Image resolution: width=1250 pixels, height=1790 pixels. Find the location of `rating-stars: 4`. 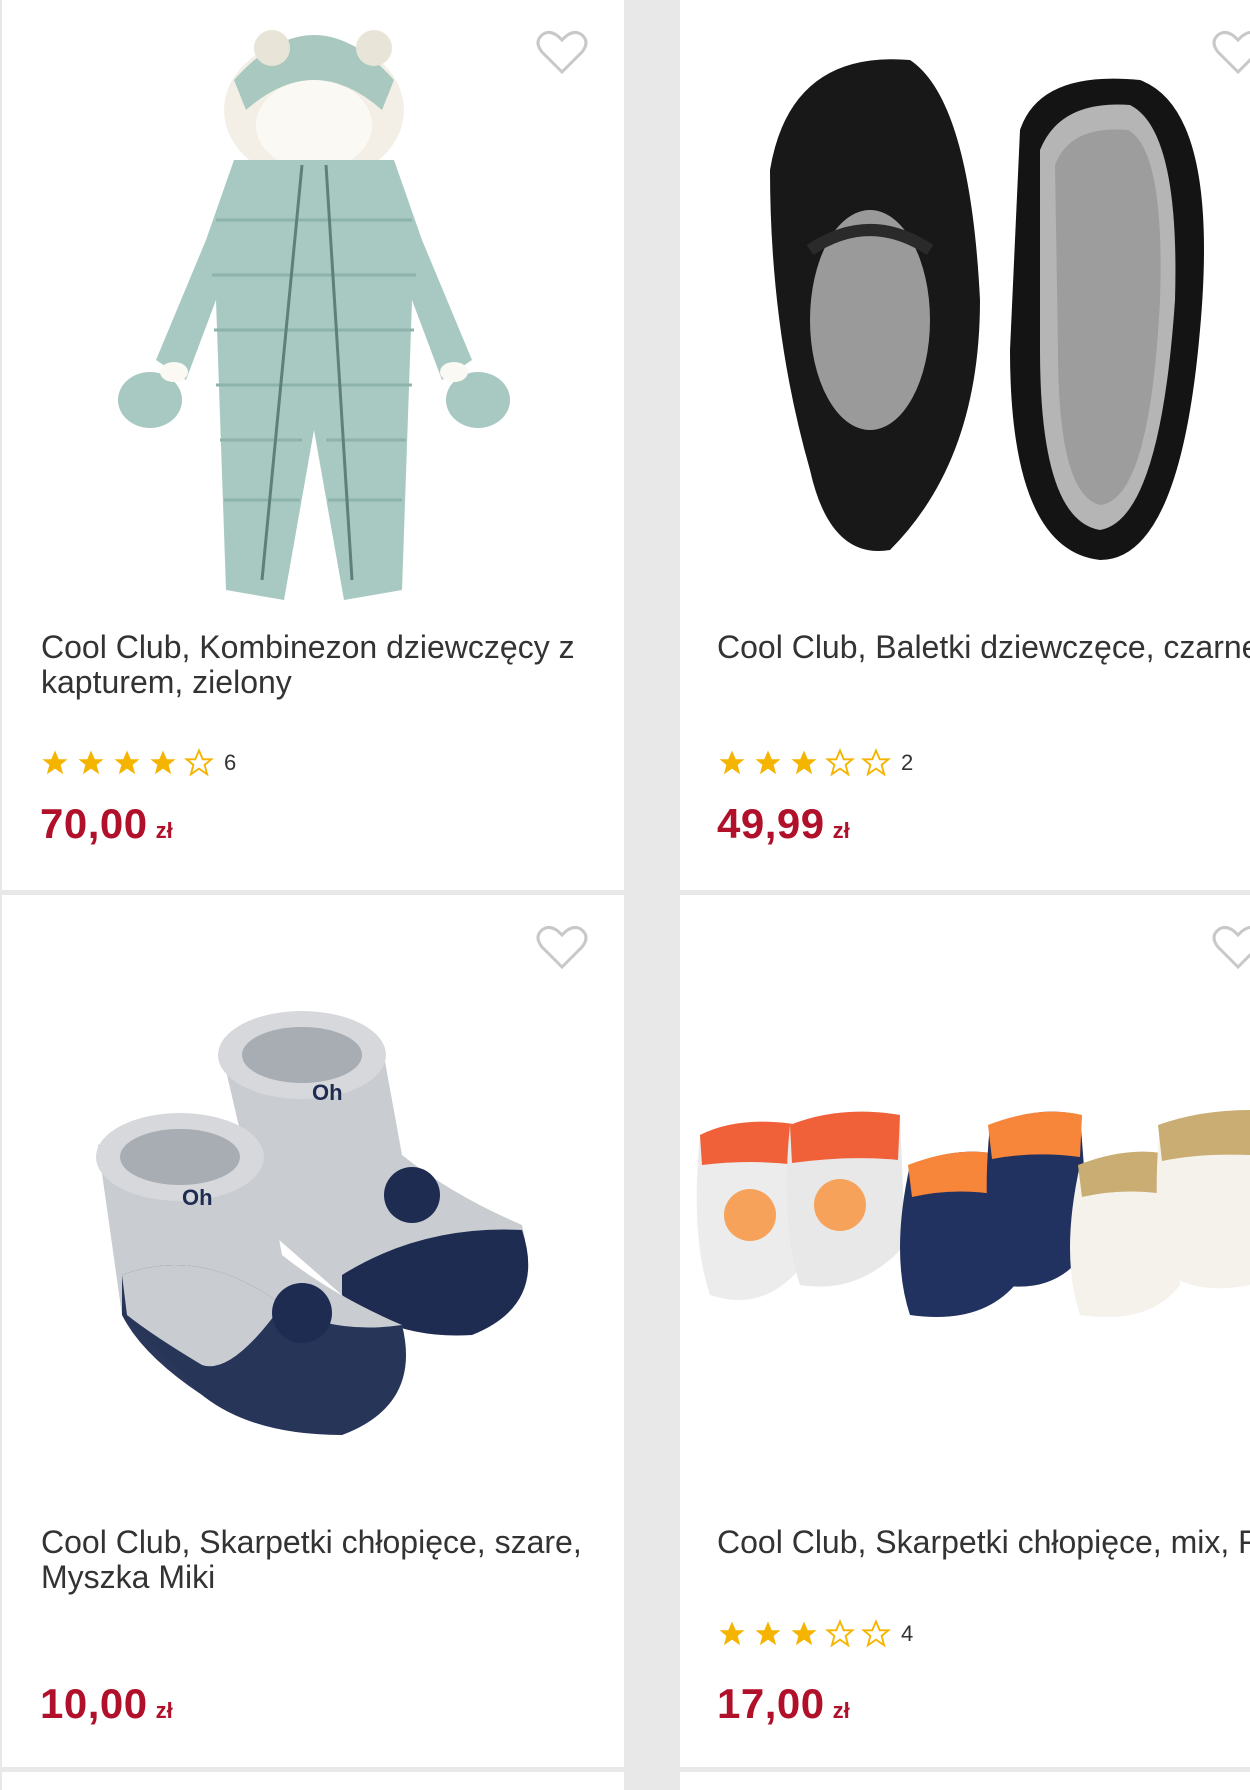

rating-stars: 4 is located at coordinates (815, 1634).